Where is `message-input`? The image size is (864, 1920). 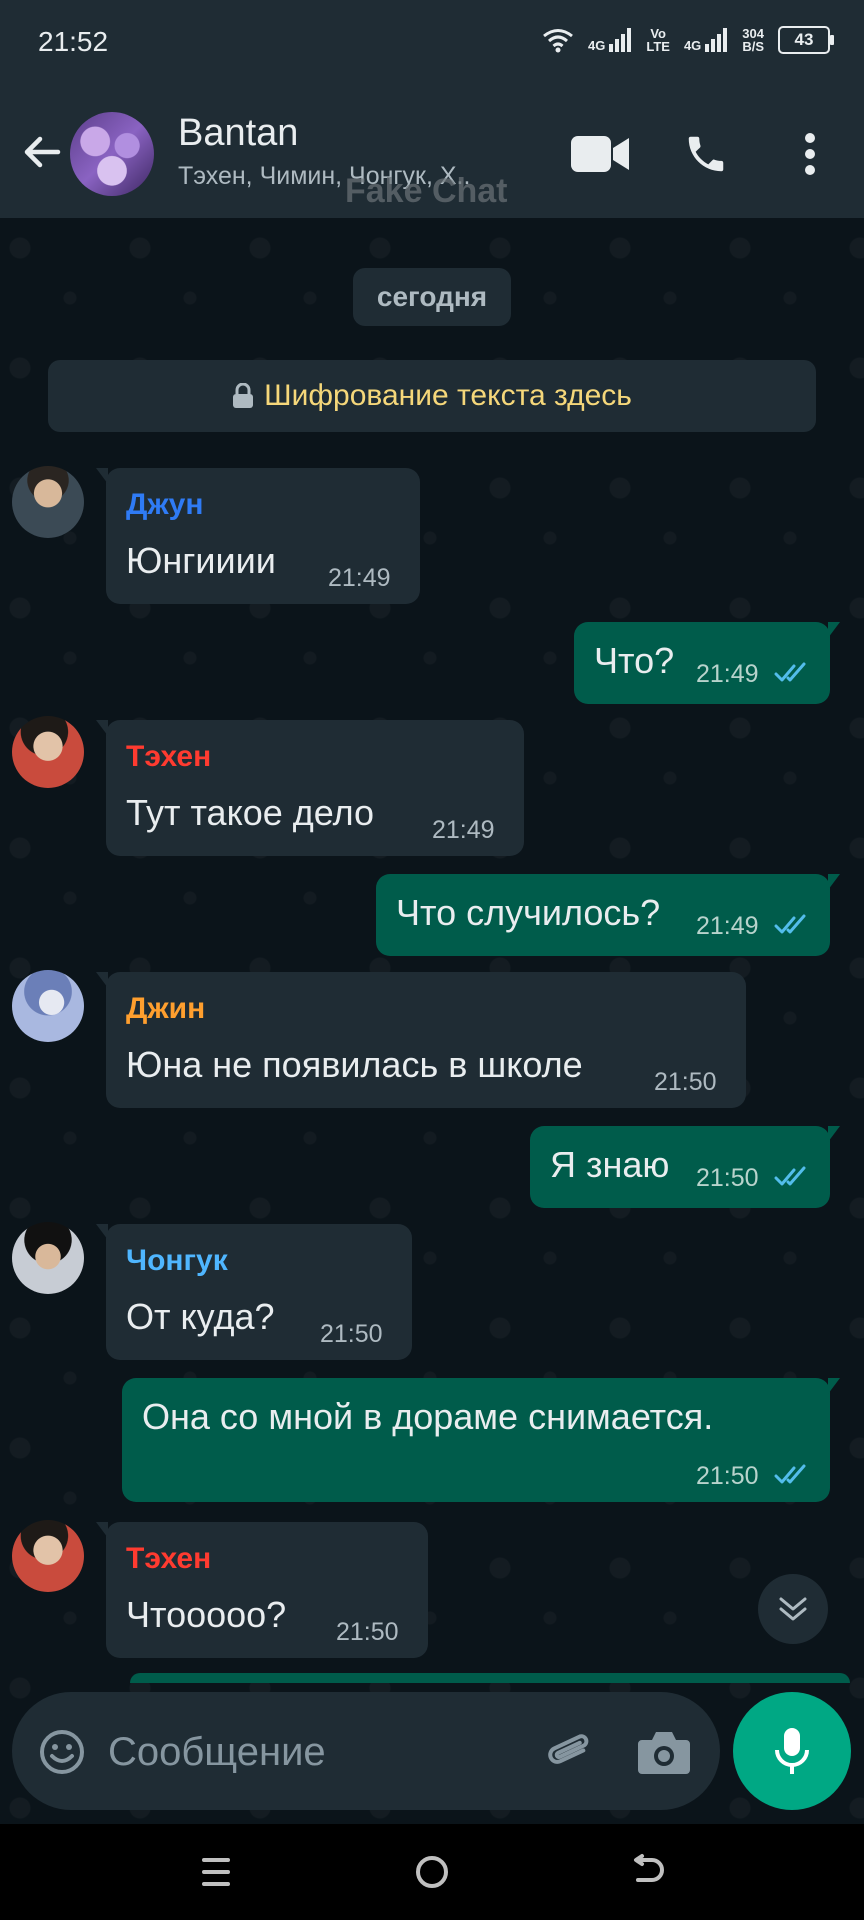
message-input is located at coordinates (273, 1752).